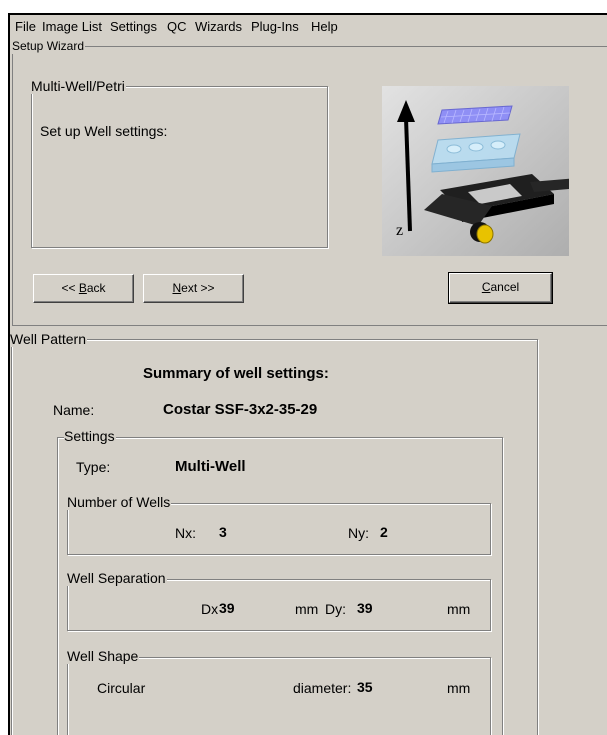 Image resolution: width=607 pixels, height=735 pixels. I want to click on diameter-label: diameter:, so click(322, 688).